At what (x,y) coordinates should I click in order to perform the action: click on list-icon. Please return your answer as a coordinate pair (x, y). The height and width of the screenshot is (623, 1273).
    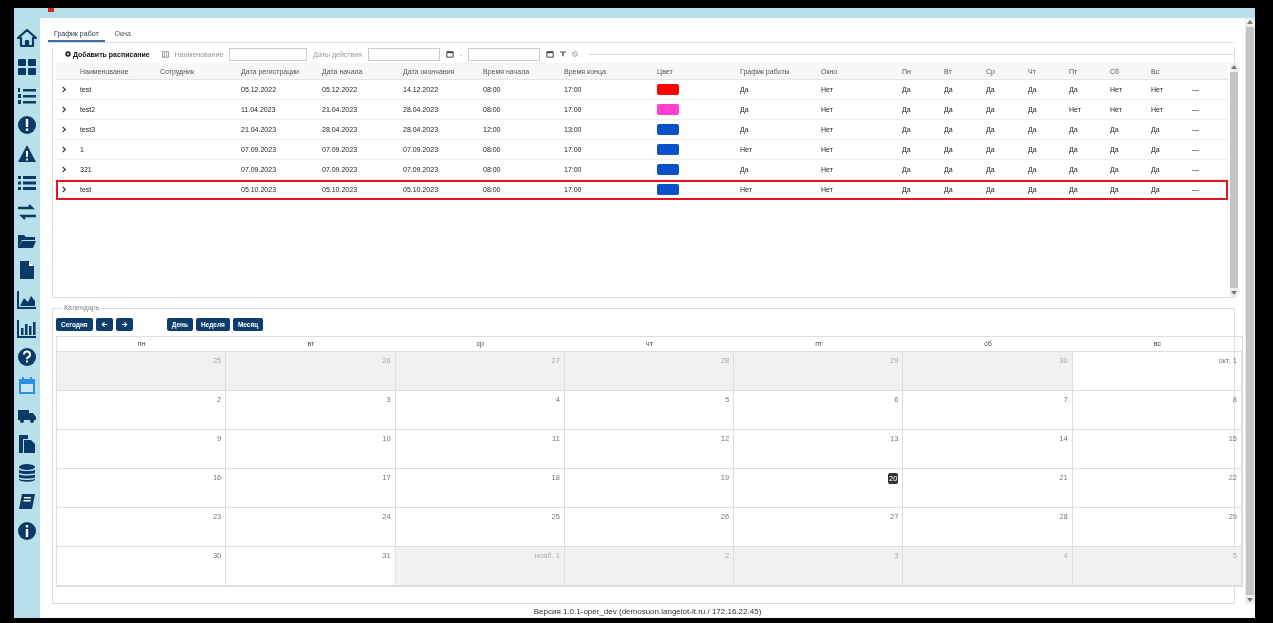
    Looking at the image, I should click on (27, 183).